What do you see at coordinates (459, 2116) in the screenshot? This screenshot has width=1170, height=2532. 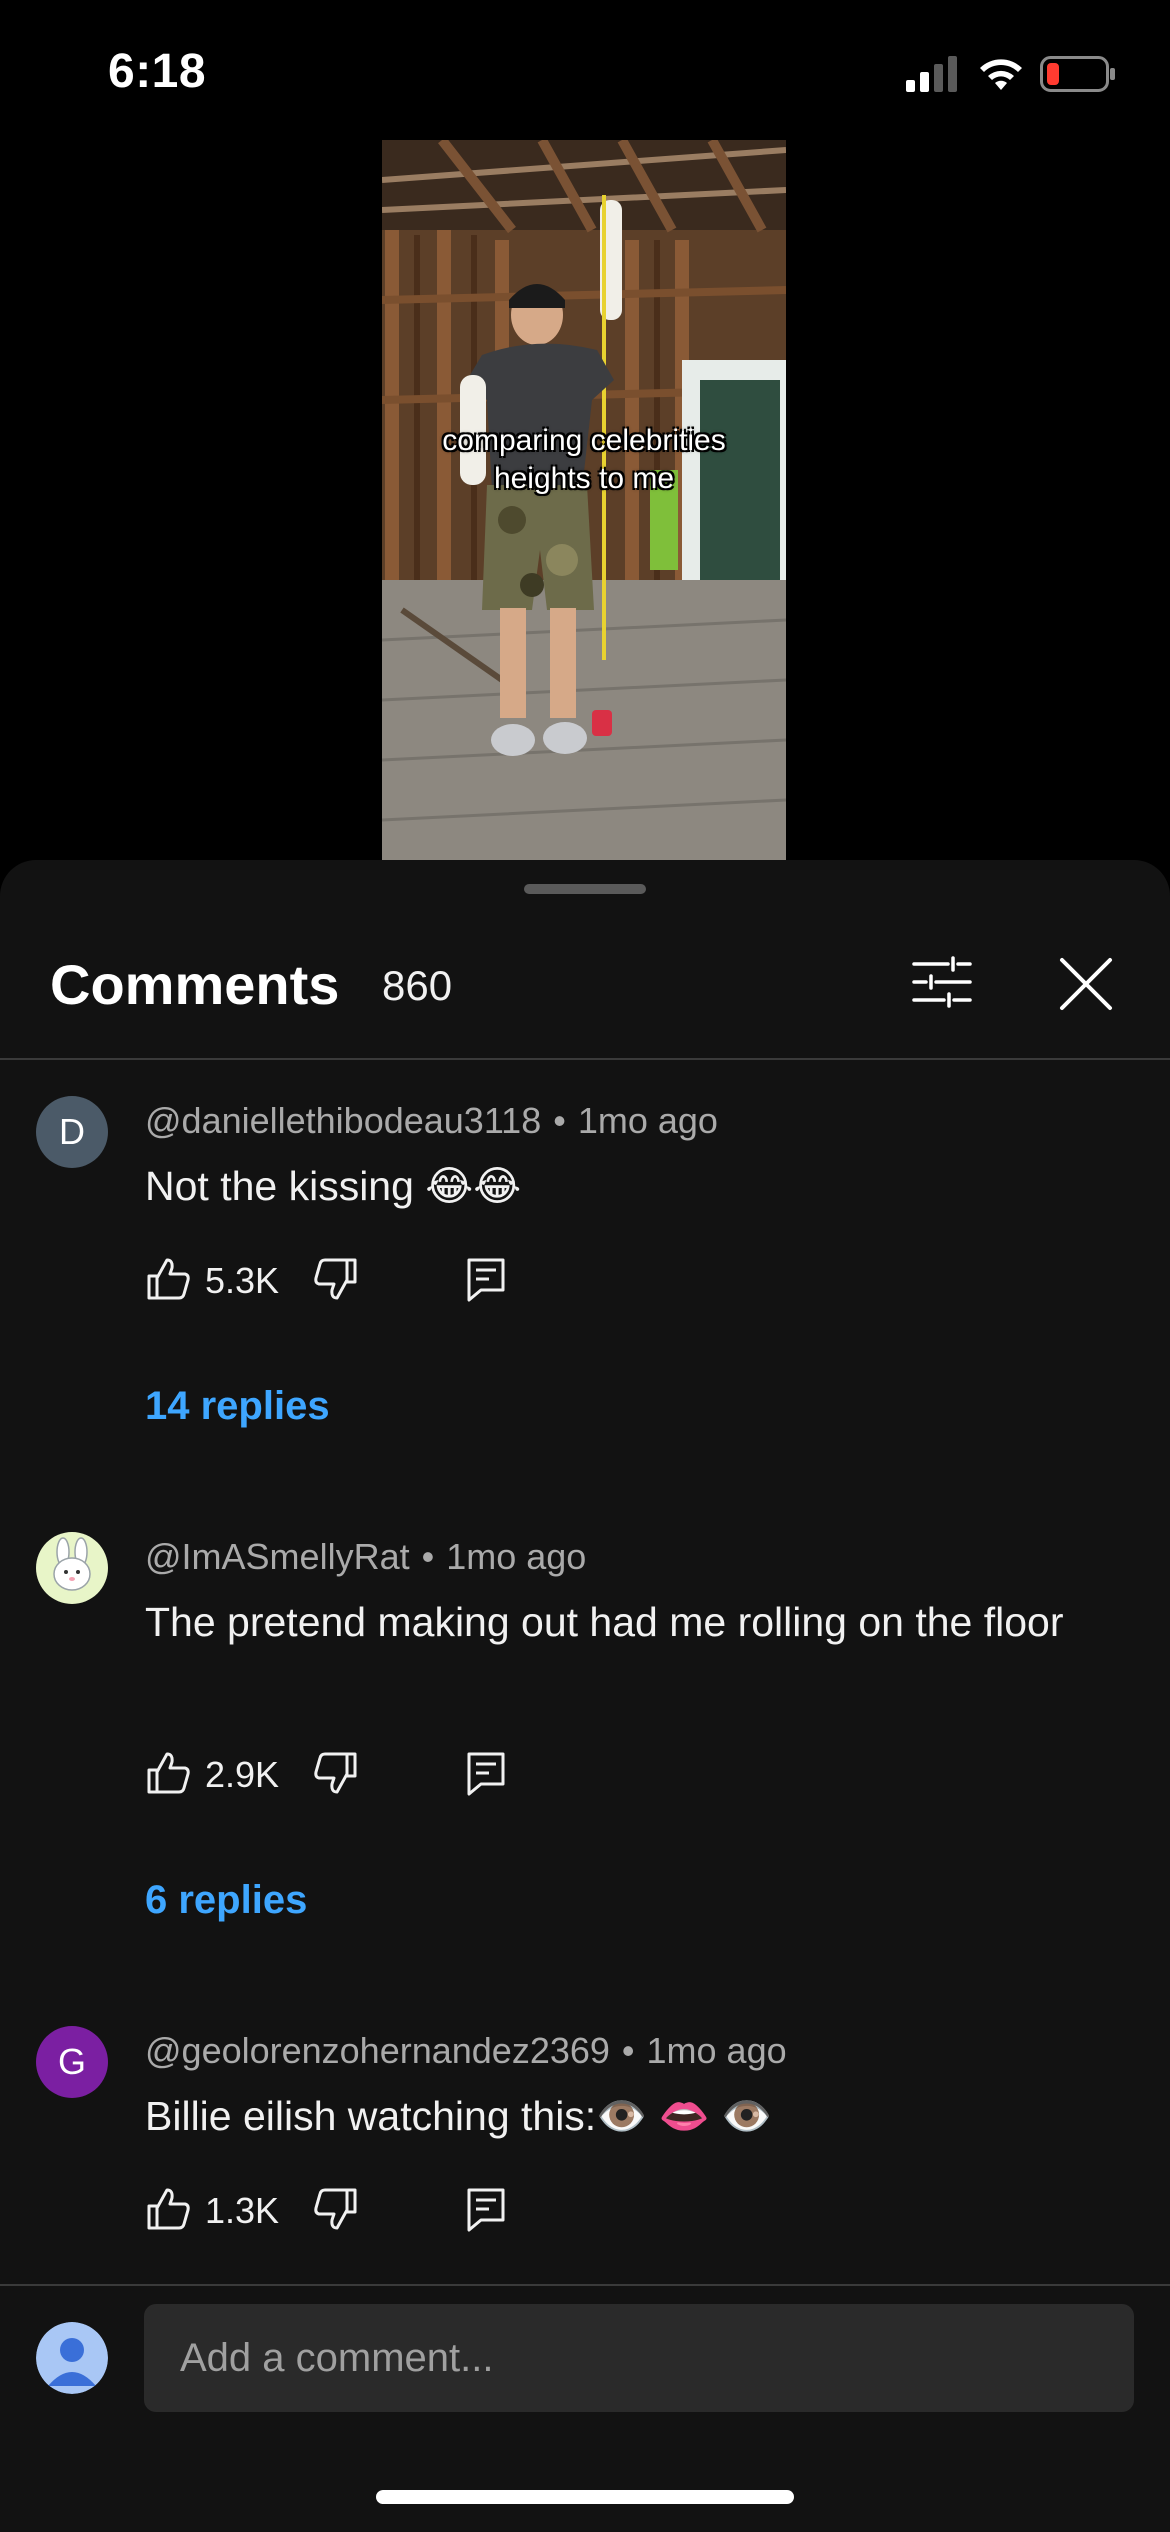 I see `comment-text: Billie eilish watching this:👁️ 👄 👁️` at bounding box center [459, 2116].